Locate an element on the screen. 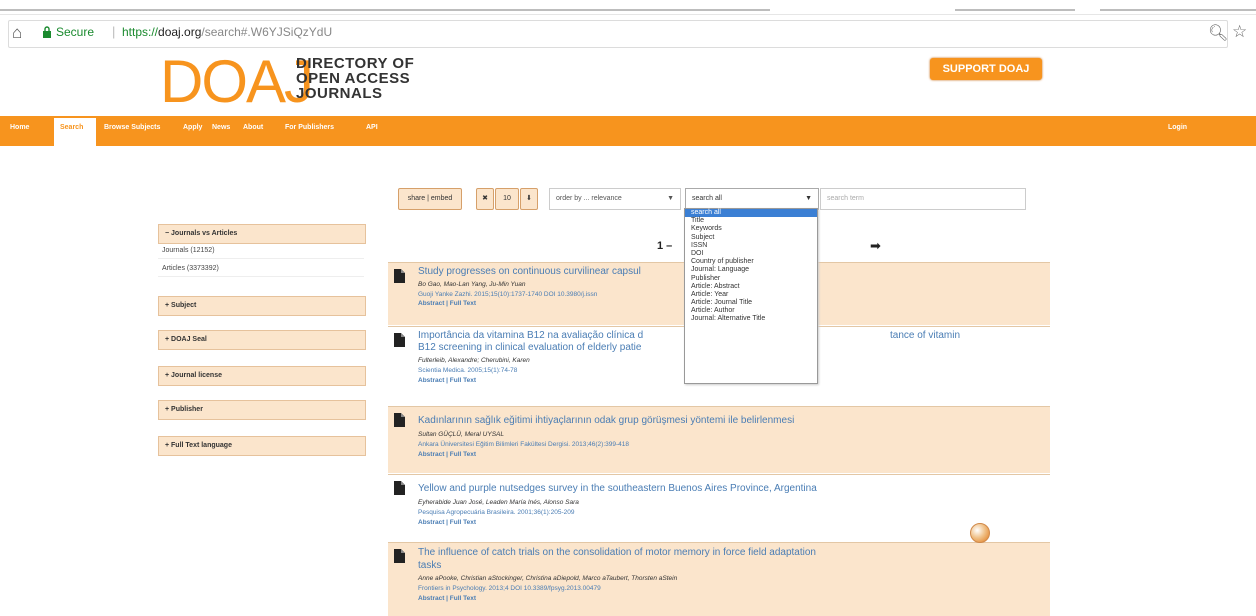  home-icon: ⌂ is located at coordinates (21, 33).